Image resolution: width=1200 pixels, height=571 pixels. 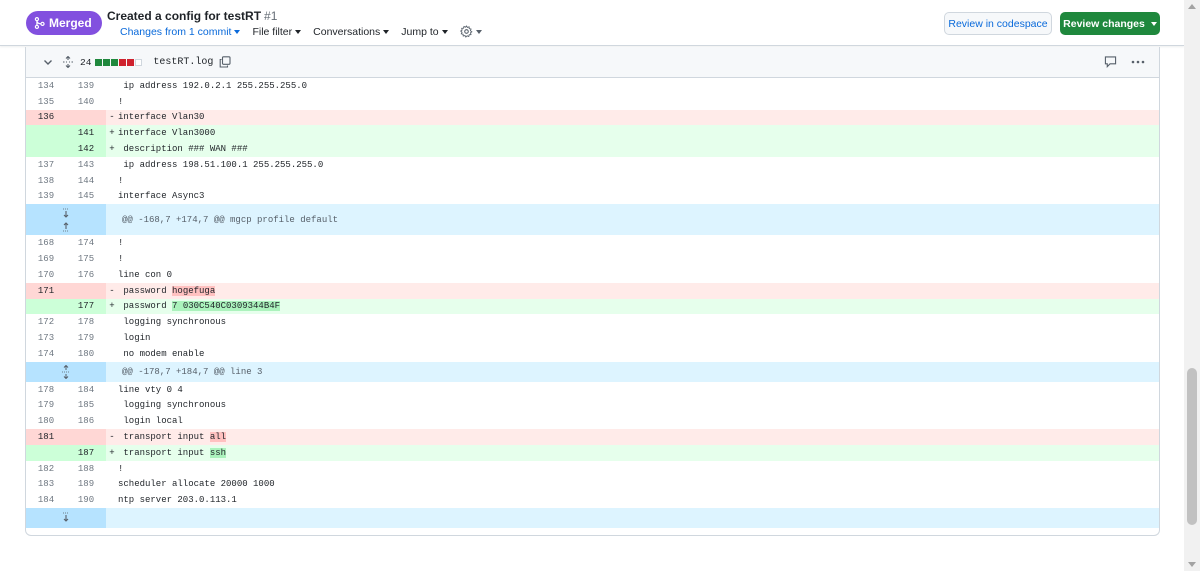 What do you see at coordinates (86, 500) in the screenshot?
I see `new-line-number: 190` at bounding box center [86, 500].